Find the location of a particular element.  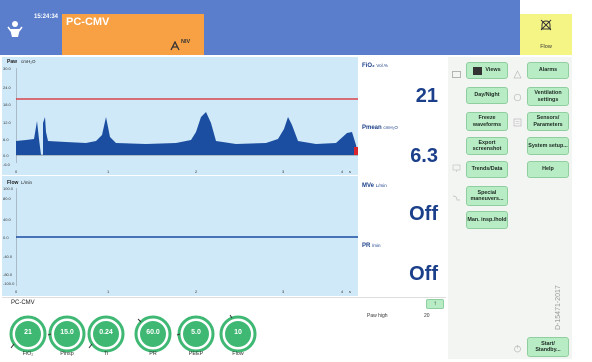

day-night-button: Day/Night is located at coordinates (487, 95).